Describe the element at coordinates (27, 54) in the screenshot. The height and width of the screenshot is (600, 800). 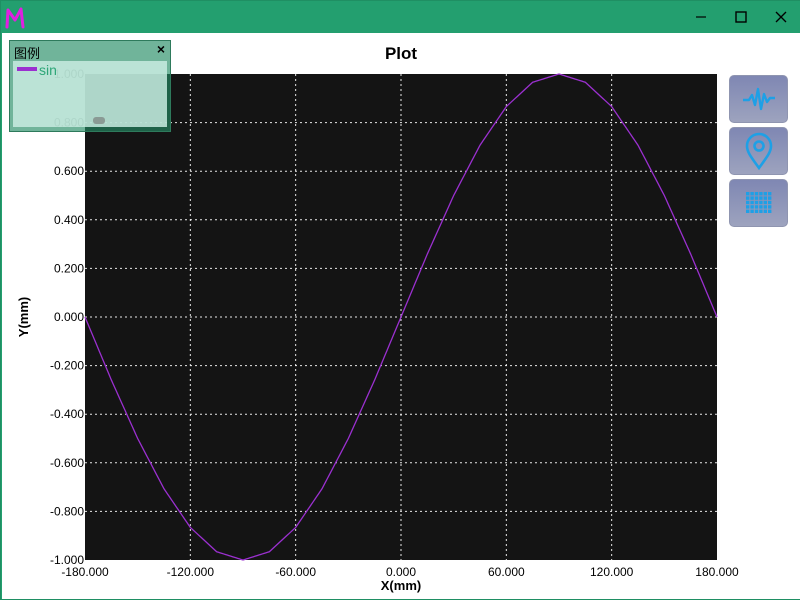
I see `legend-title: 图例` at that location.